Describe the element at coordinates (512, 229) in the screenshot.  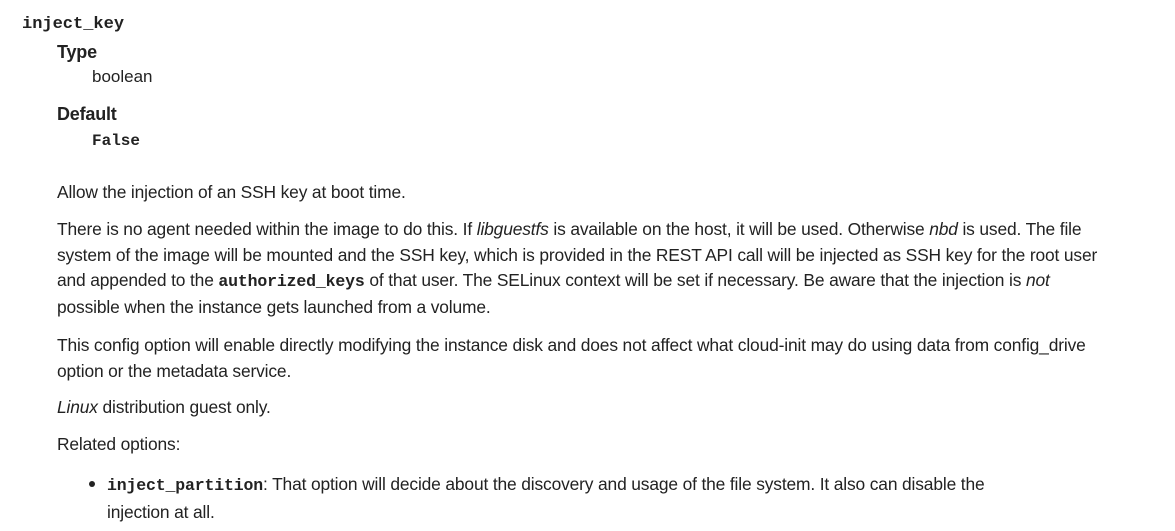
I see `p2-emphasis: libguestfs` at that location.